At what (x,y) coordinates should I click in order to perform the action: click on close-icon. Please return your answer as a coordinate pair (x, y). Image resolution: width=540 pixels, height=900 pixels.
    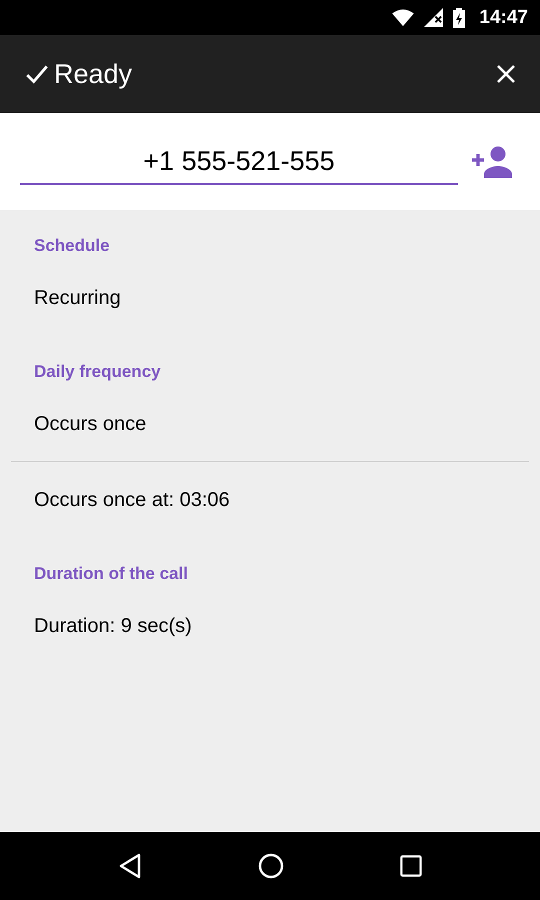
    Looking at the image, I should click on (506, 74).